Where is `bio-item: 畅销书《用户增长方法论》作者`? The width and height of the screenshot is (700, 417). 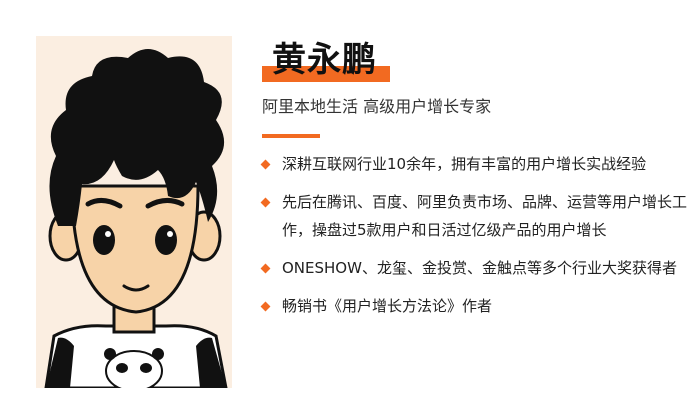 bio-item: 畅销书《用户增长方法论》作者 is located at coordinates (473, 306).